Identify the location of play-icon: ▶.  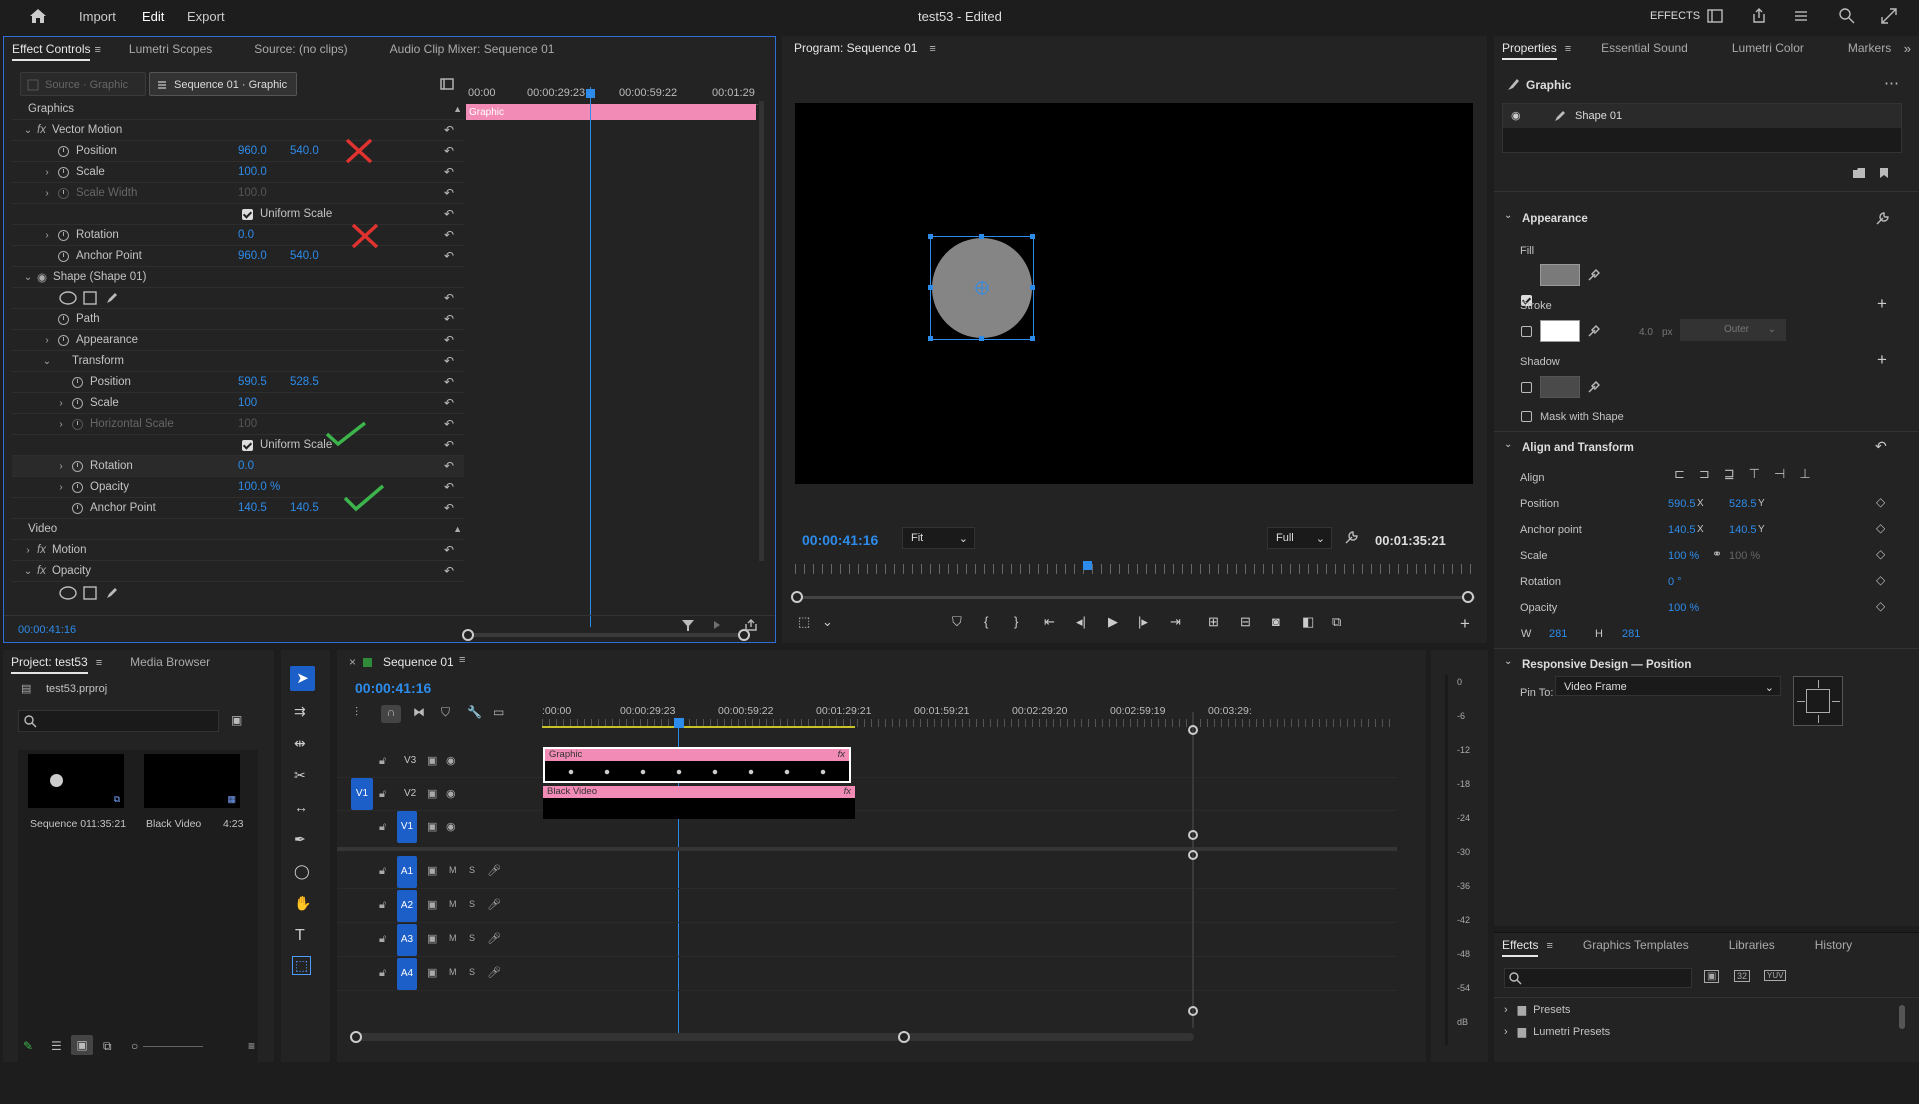
(1113, 622).